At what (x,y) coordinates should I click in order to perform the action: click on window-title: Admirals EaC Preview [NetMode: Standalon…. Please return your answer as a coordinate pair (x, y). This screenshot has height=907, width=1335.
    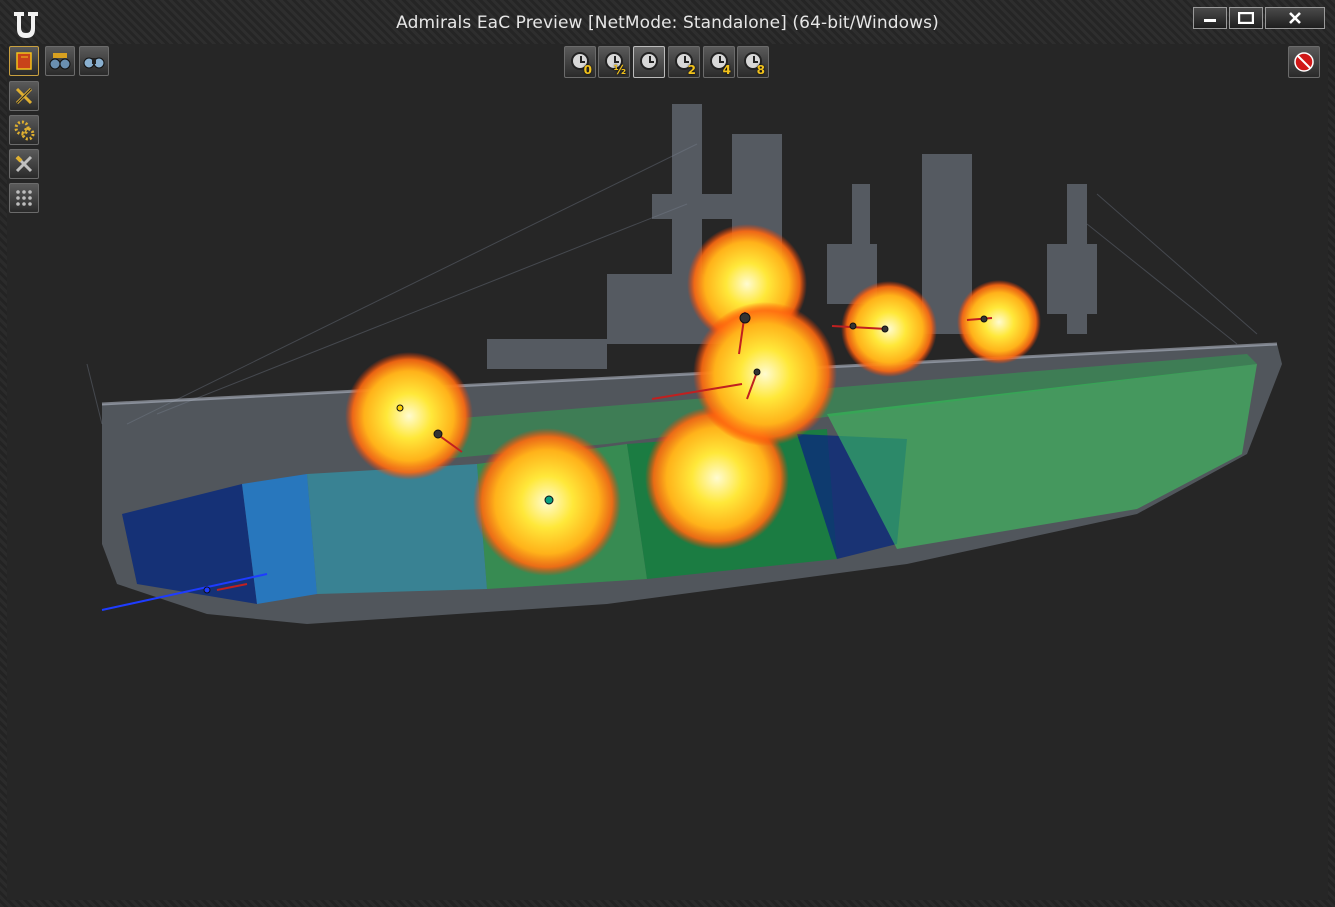
    Looking at the image, I should click on (667, 23).